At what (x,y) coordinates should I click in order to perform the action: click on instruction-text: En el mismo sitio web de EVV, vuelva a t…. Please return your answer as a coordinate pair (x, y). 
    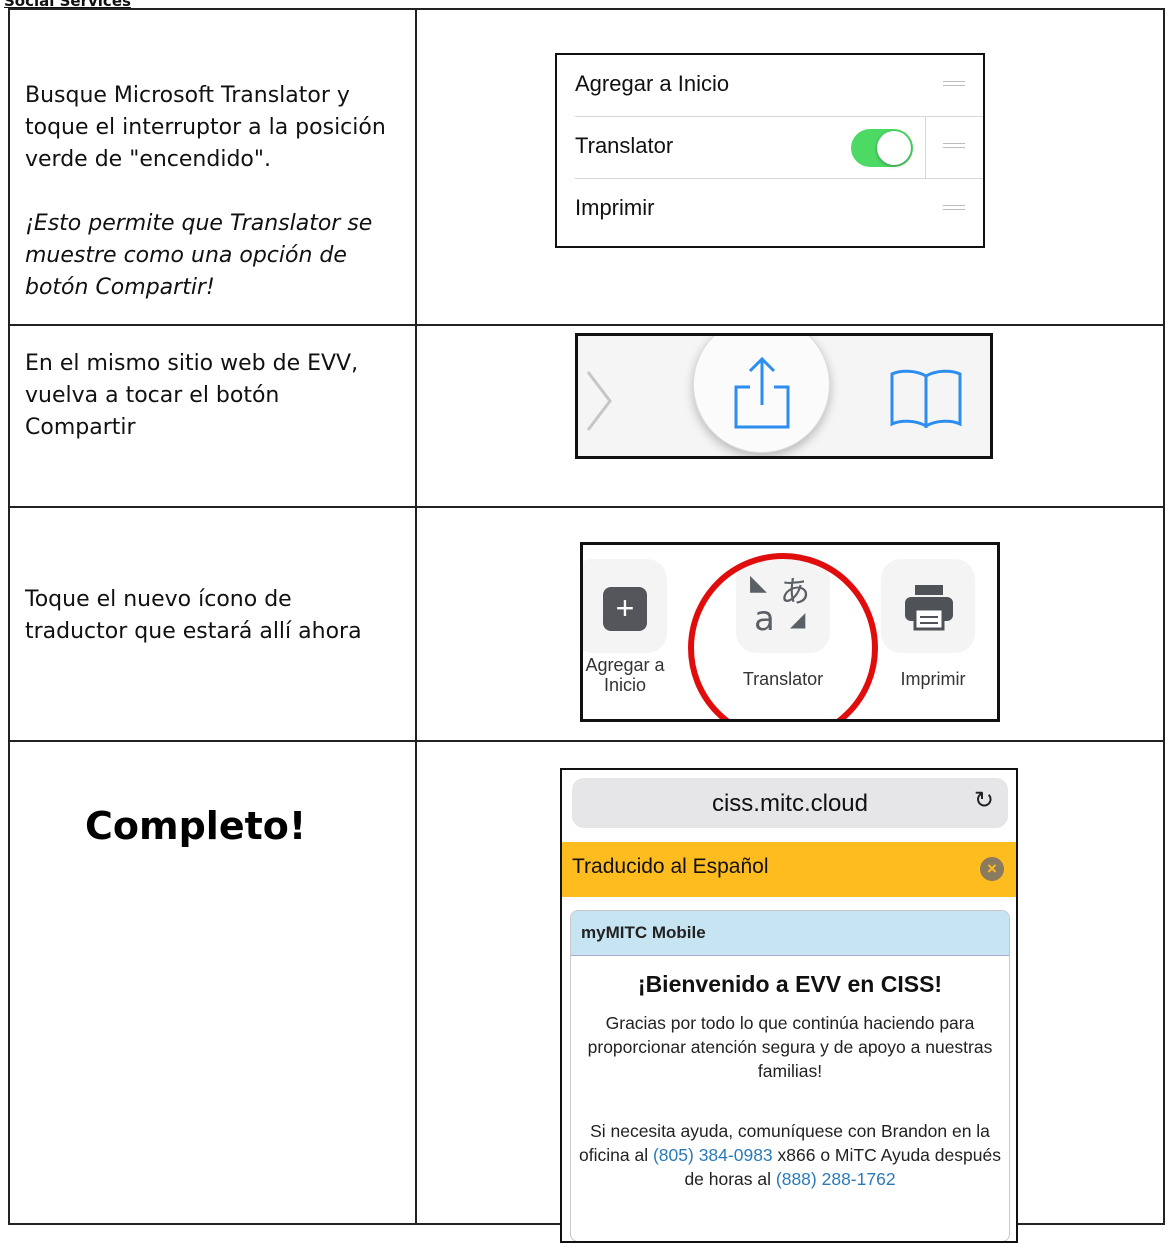
    Looking at the image, I should click on (192, 395).